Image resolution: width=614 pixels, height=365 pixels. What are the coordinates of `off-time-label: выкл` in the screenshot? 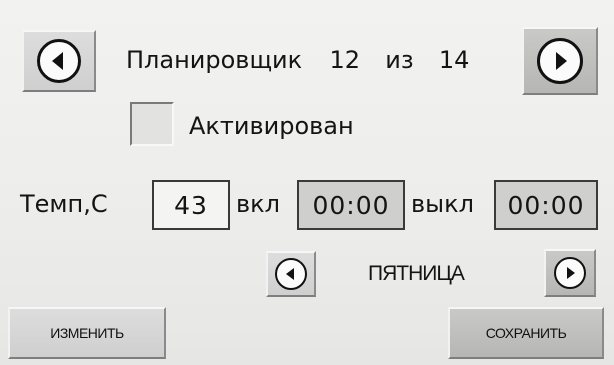 It's located at (442, 204).